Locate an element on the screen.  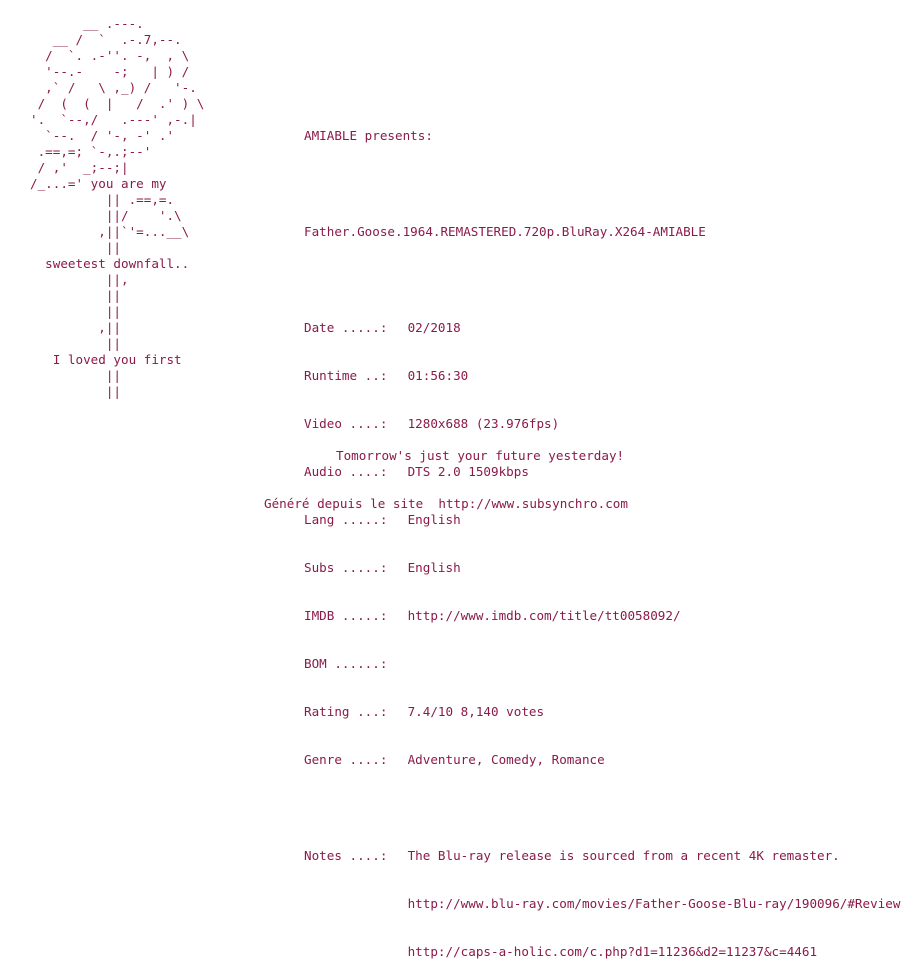
runtime-value: 01:56:30 is located at coordinates (434, 375).